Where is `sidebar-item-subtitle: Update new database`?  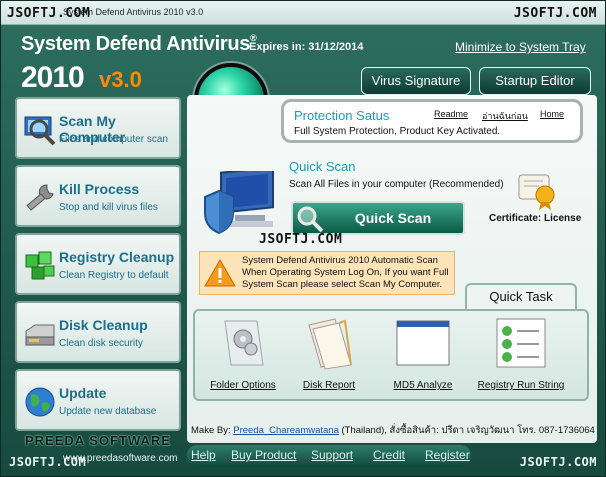 sidebar-item-subtitle: Update new database is located at coordinates (108, 411).